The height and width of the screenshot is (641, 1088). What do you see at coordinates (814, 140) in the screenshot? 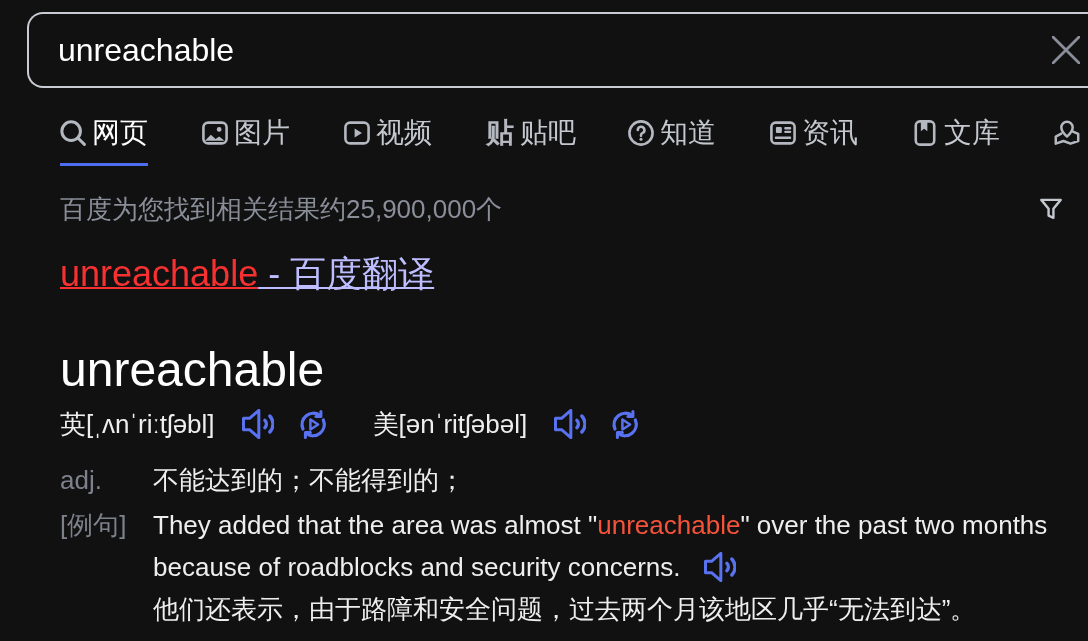
I see `tab: 资讯` at bounding box center [814, 140].